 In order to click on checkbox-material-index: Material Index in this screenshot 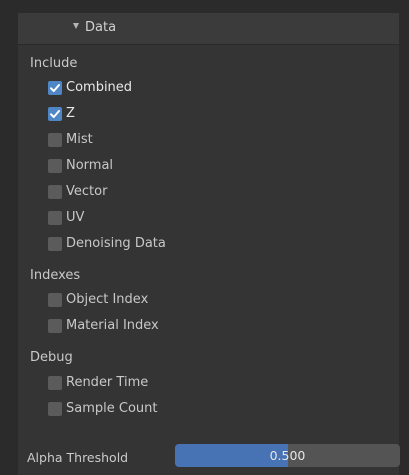, I will do `click(198, 327)`.